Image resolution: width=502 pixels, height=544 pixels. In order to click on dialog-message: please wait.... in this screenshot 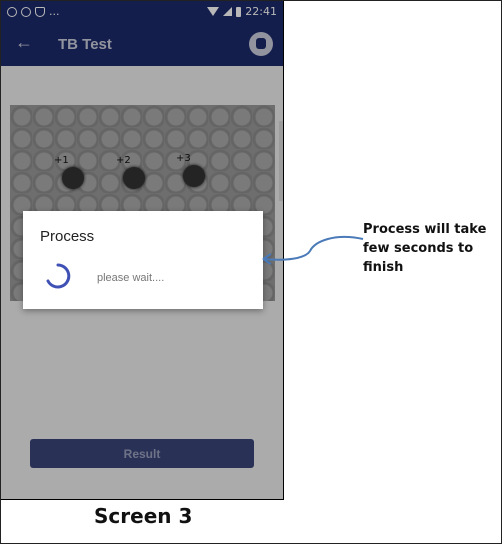, I will do `click(131, 278)`.